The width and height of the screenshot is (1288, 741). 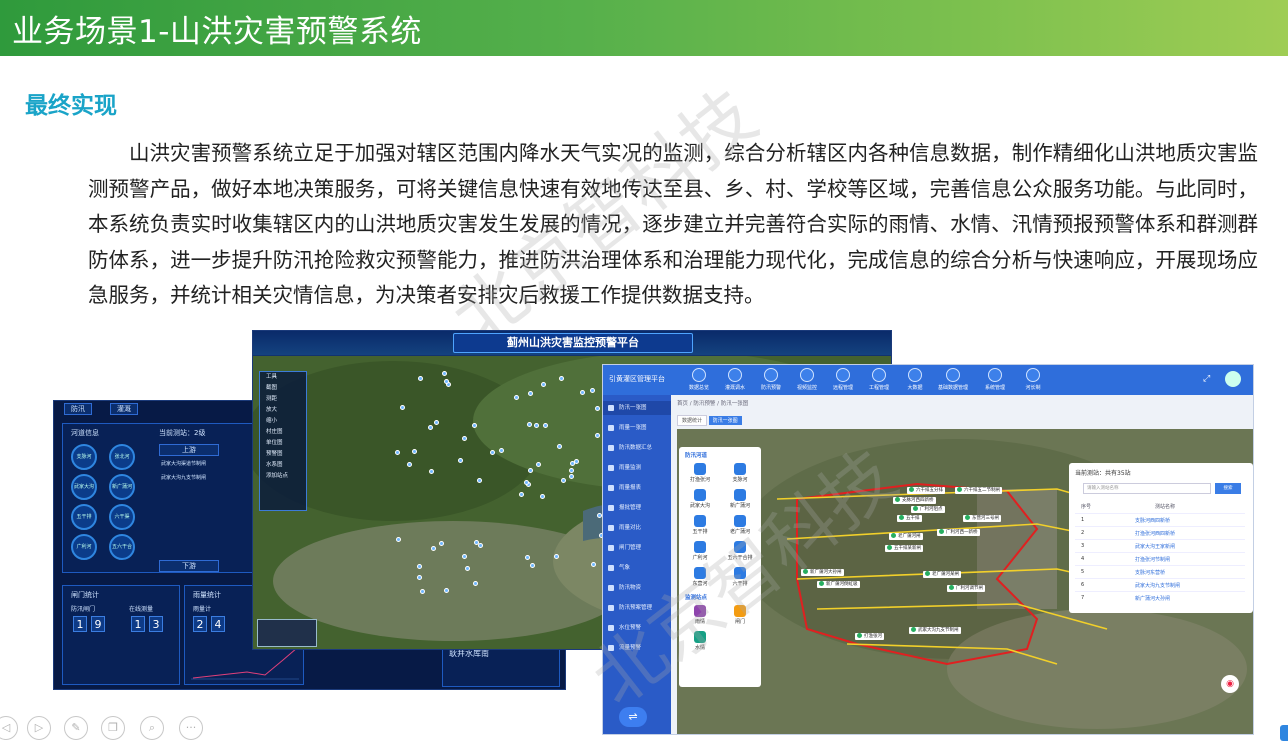 What do you see at coordinates (958, 532) in the screenshot?
I see `map-marker: 广利河西一新桥` at bounding box center [958, 532].